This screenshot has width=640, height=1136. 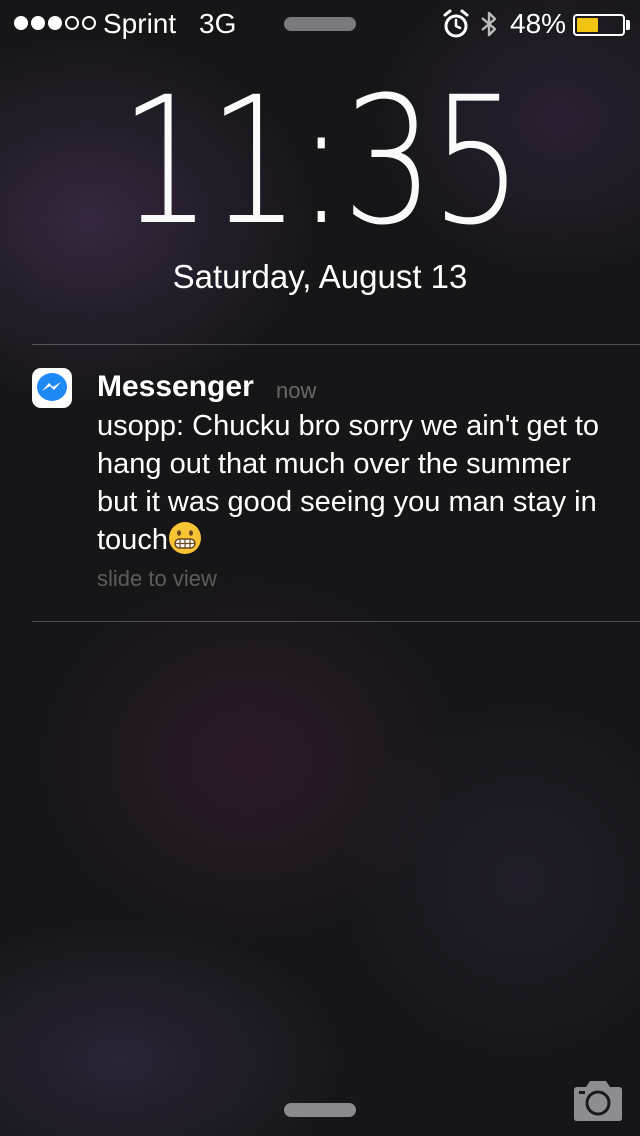 I want to click on battery-icon, so click(x=599, y=25).